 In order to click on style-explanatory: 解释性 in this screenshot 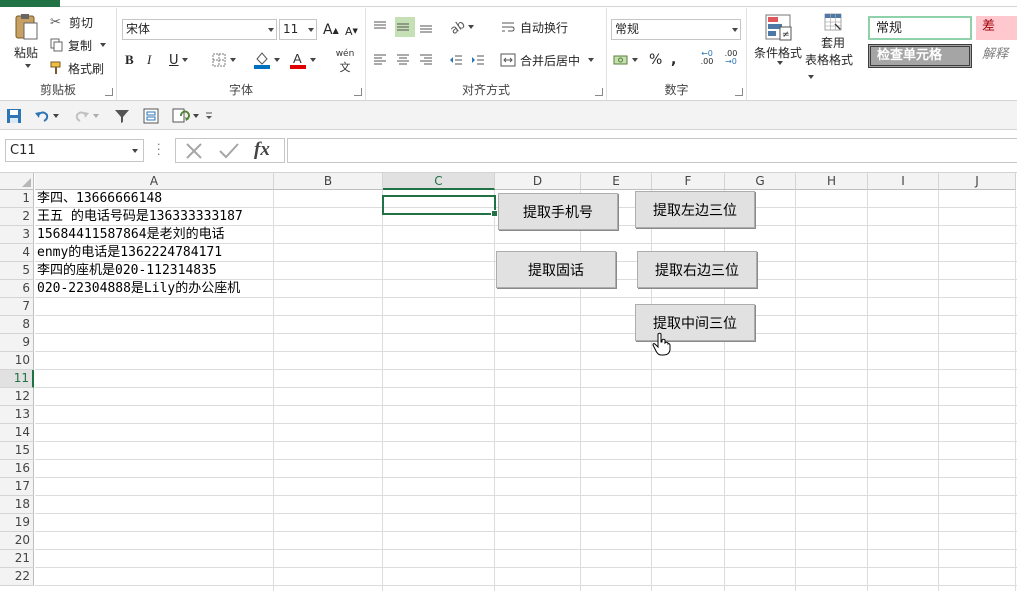, I will do `click(996, 56)`.